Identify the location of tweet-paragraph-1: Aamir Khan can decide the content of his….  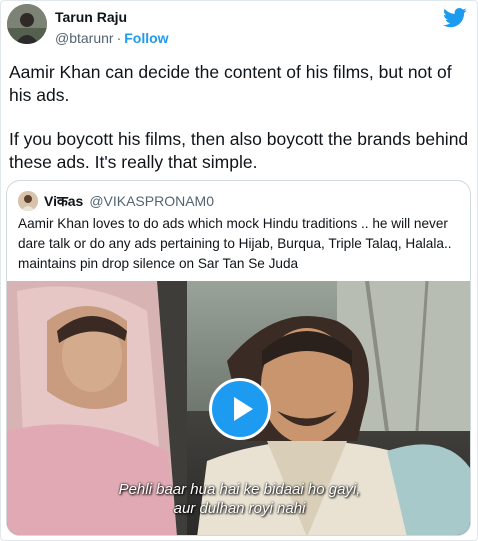
(230, 83).